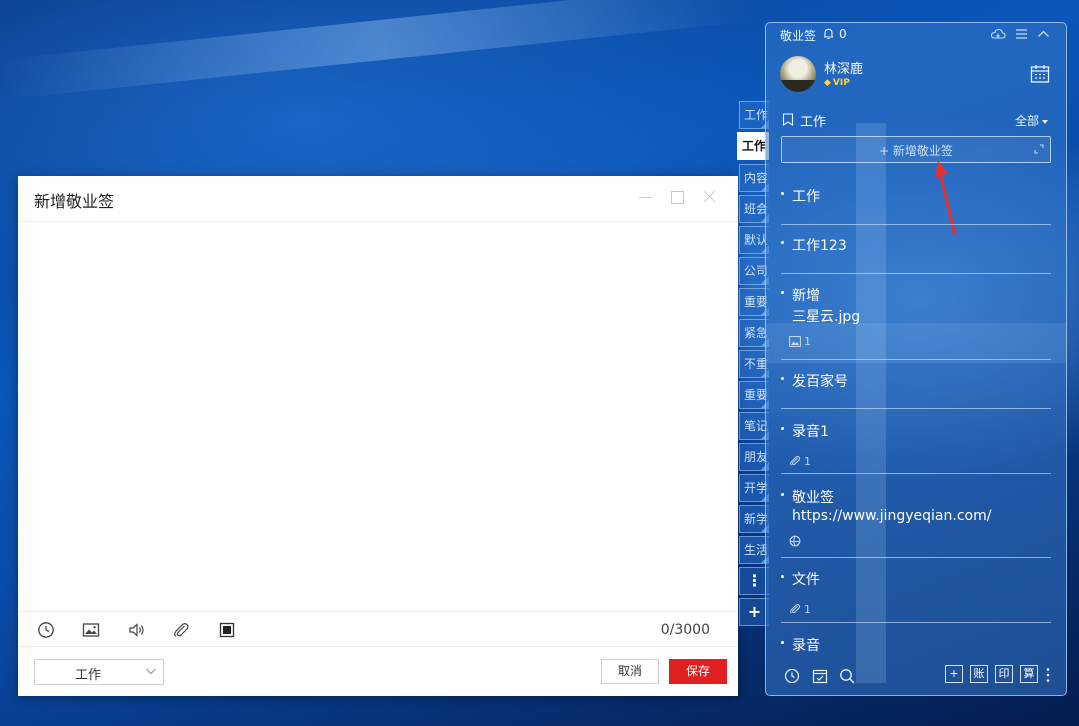 Image resolution: width=1079 pixels, height=726 pixels. What do you see at coordinates (1029, 674) in the screenshot?
I see `calculator-button: 算` at bounding box center [1029, 674].